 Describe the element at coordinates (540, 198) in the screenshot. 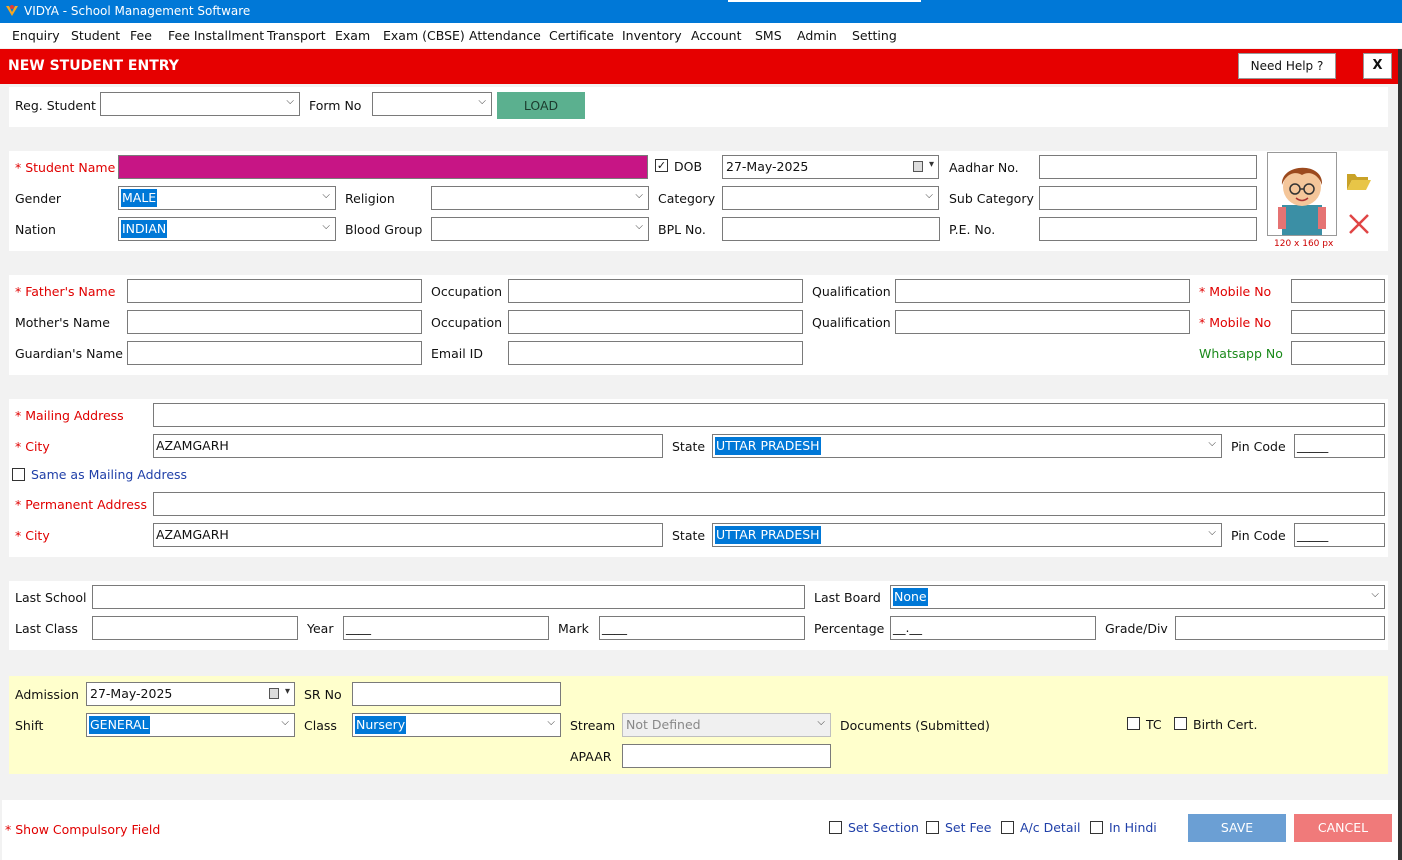

I see `religion-select: ⌵` at that location.